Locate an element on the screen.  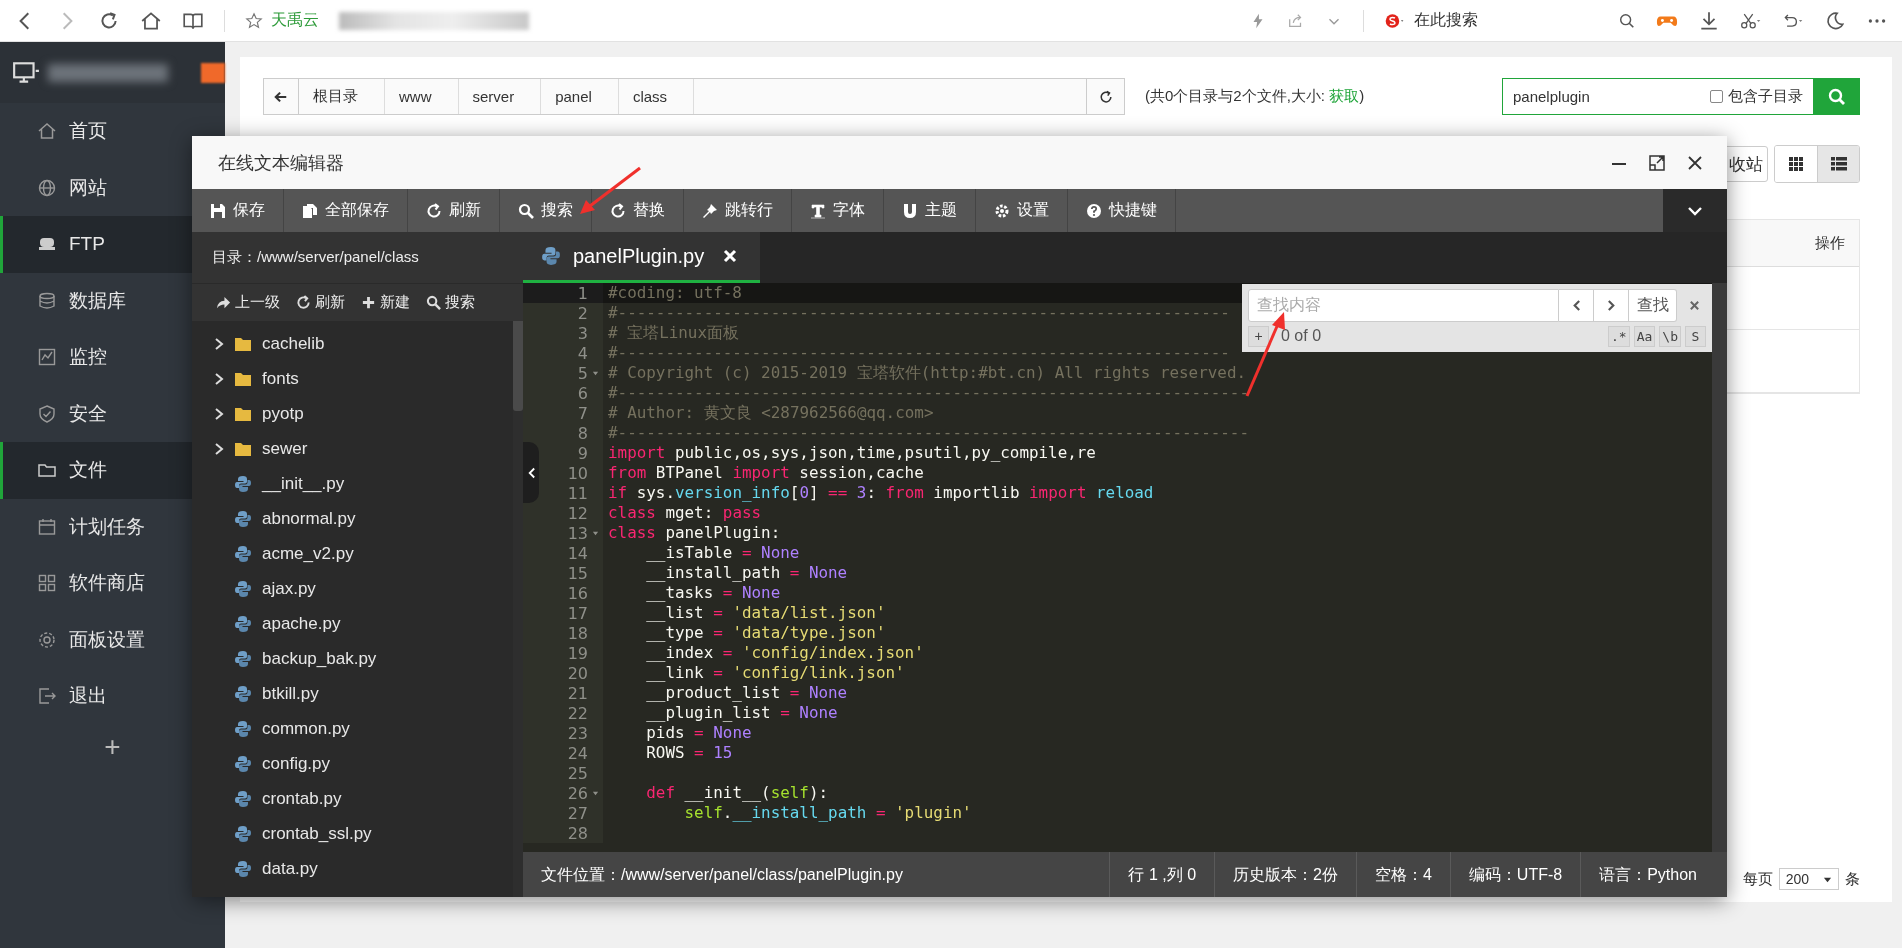
close-icon is located at coordinates (730, 256).